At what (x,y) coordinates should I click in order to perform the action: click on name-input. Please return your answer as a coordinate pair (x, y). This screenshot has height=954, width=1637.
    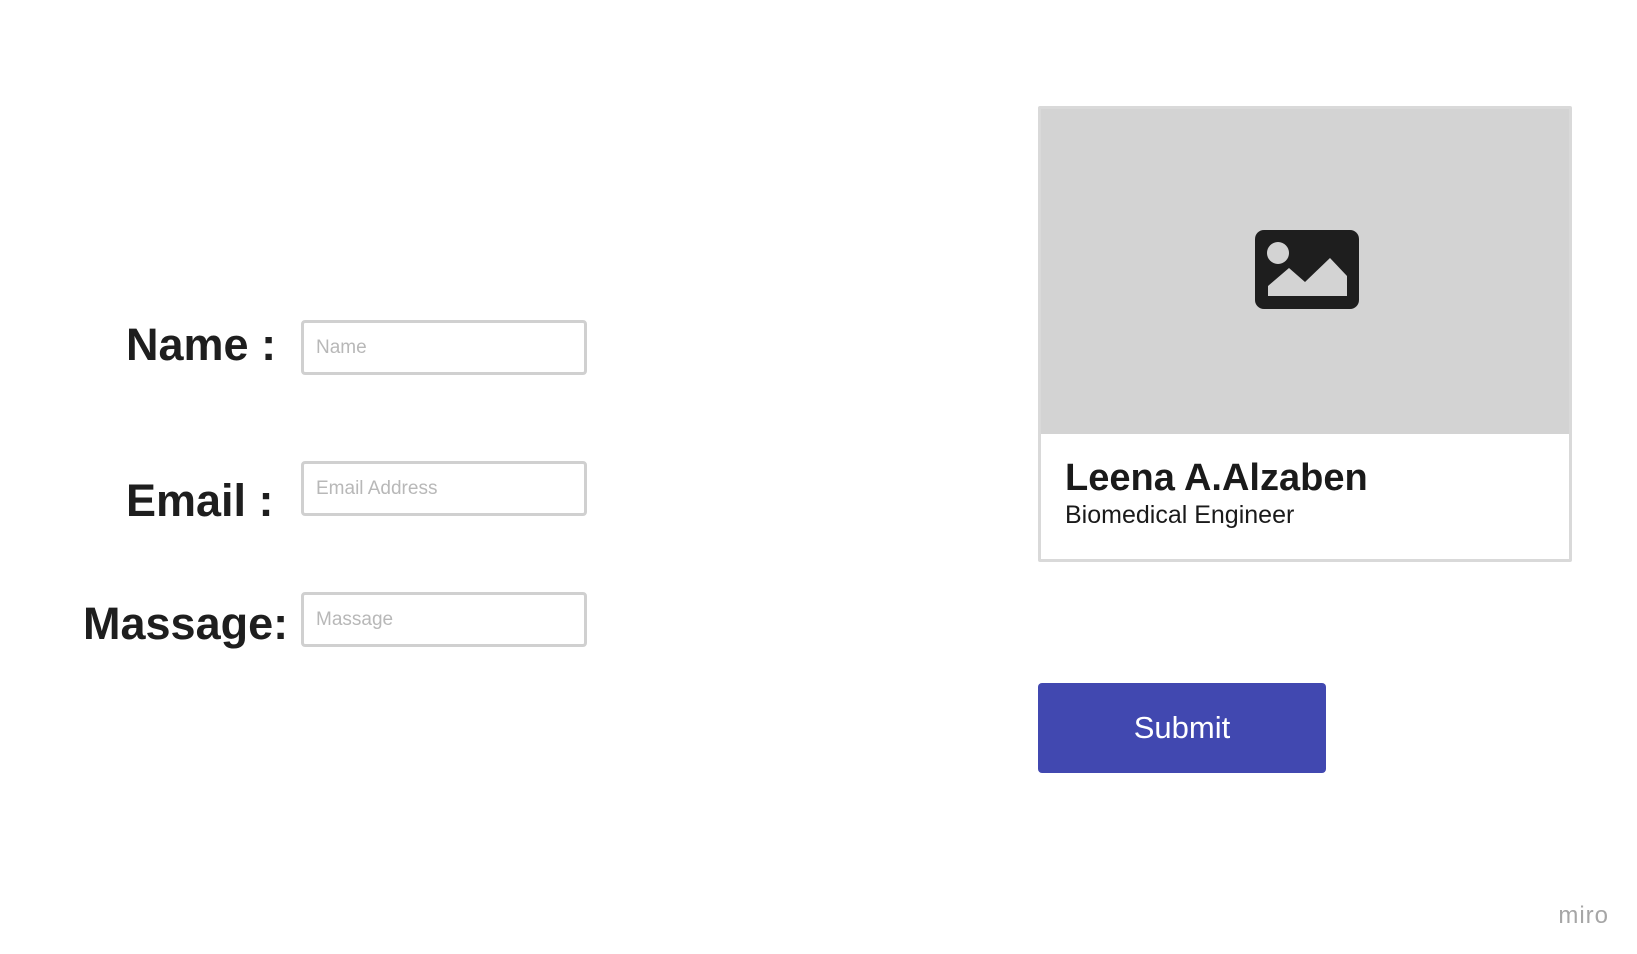
    Looking at the image, I should click on (444, 347).